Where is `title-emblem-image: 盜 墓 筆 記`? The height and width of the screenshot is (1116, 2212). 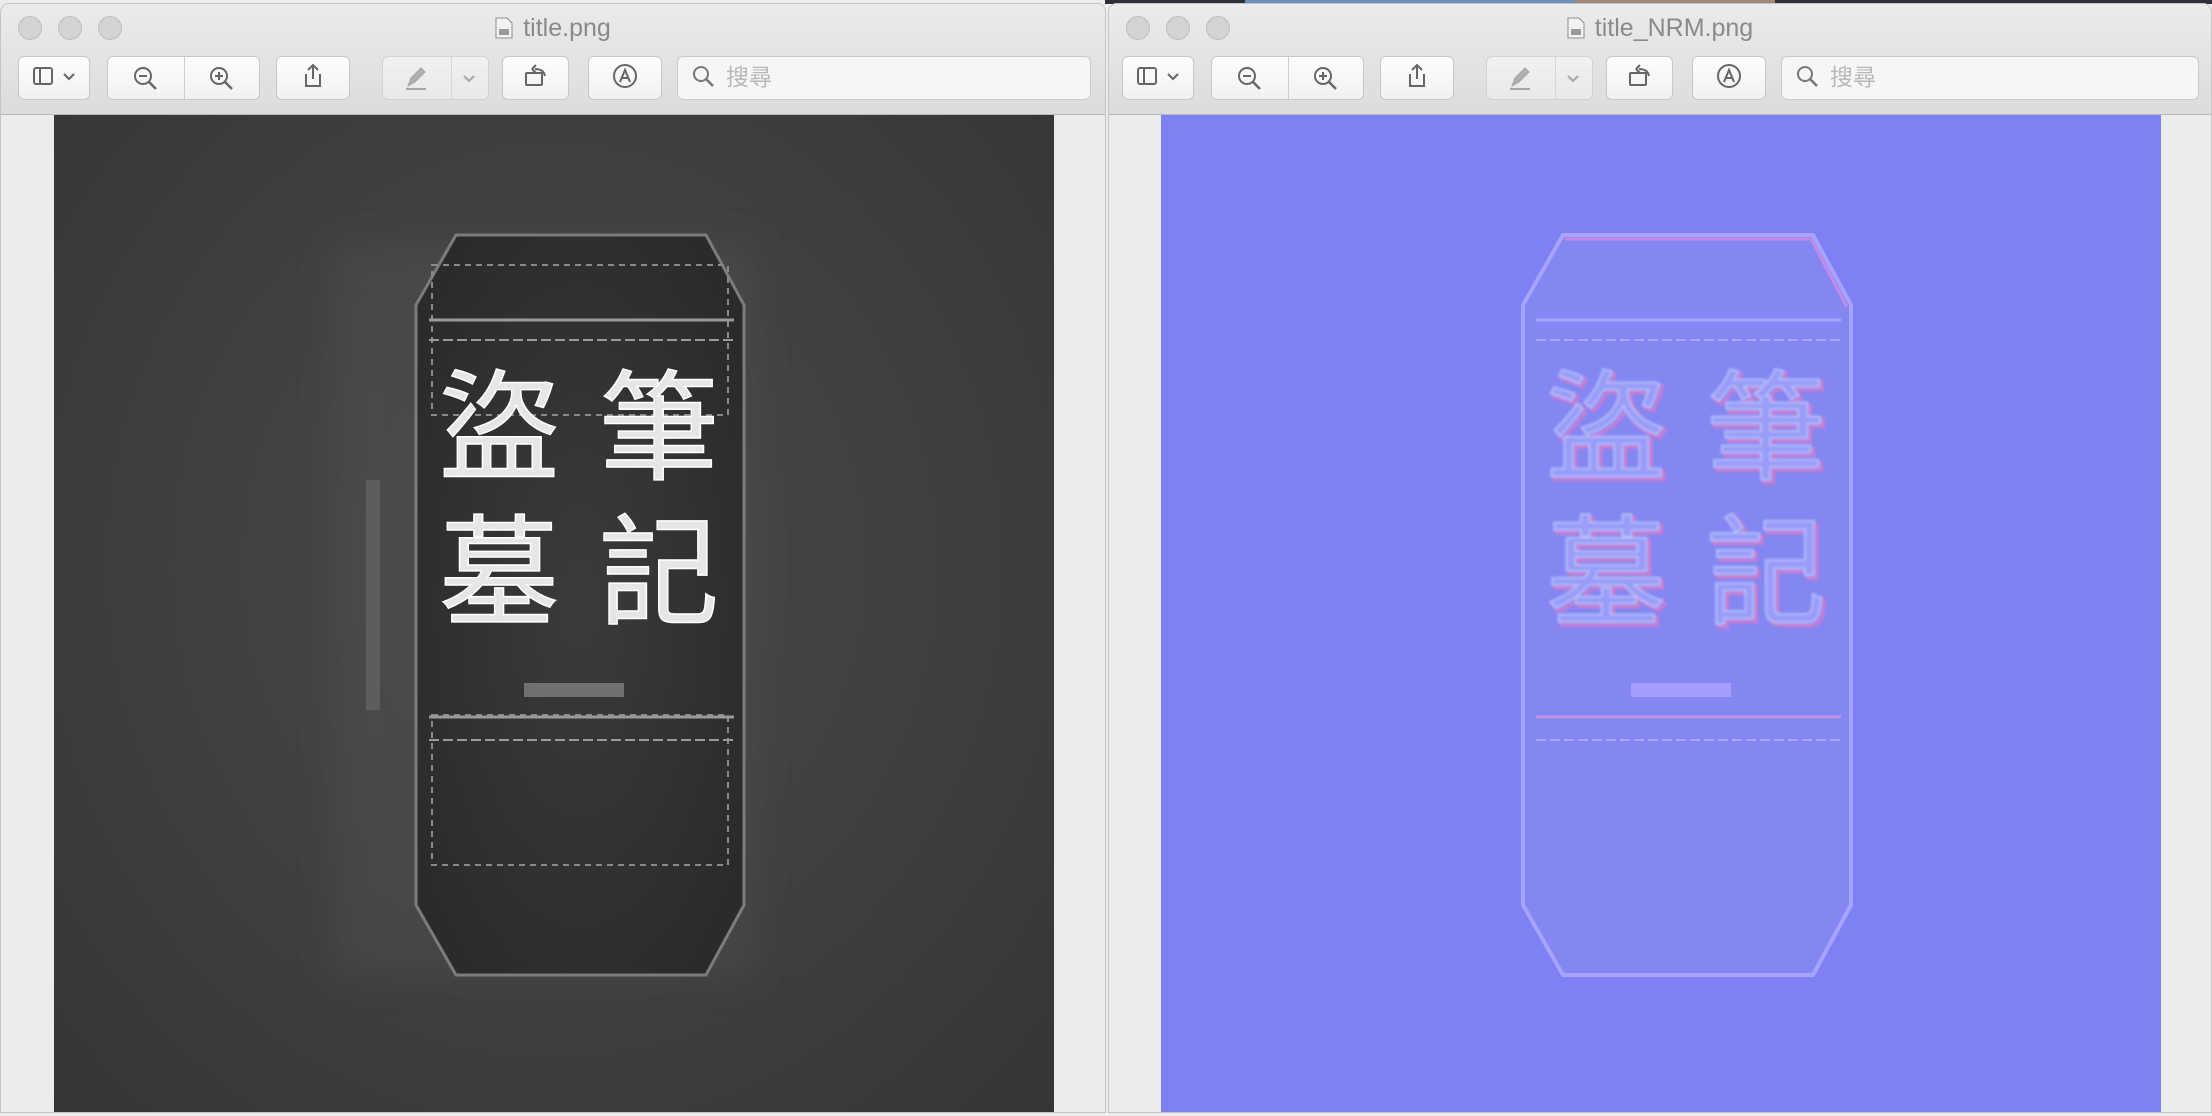 title-emblem-image: 盜 墓 筆 記 is located at coordinates (544, 605).